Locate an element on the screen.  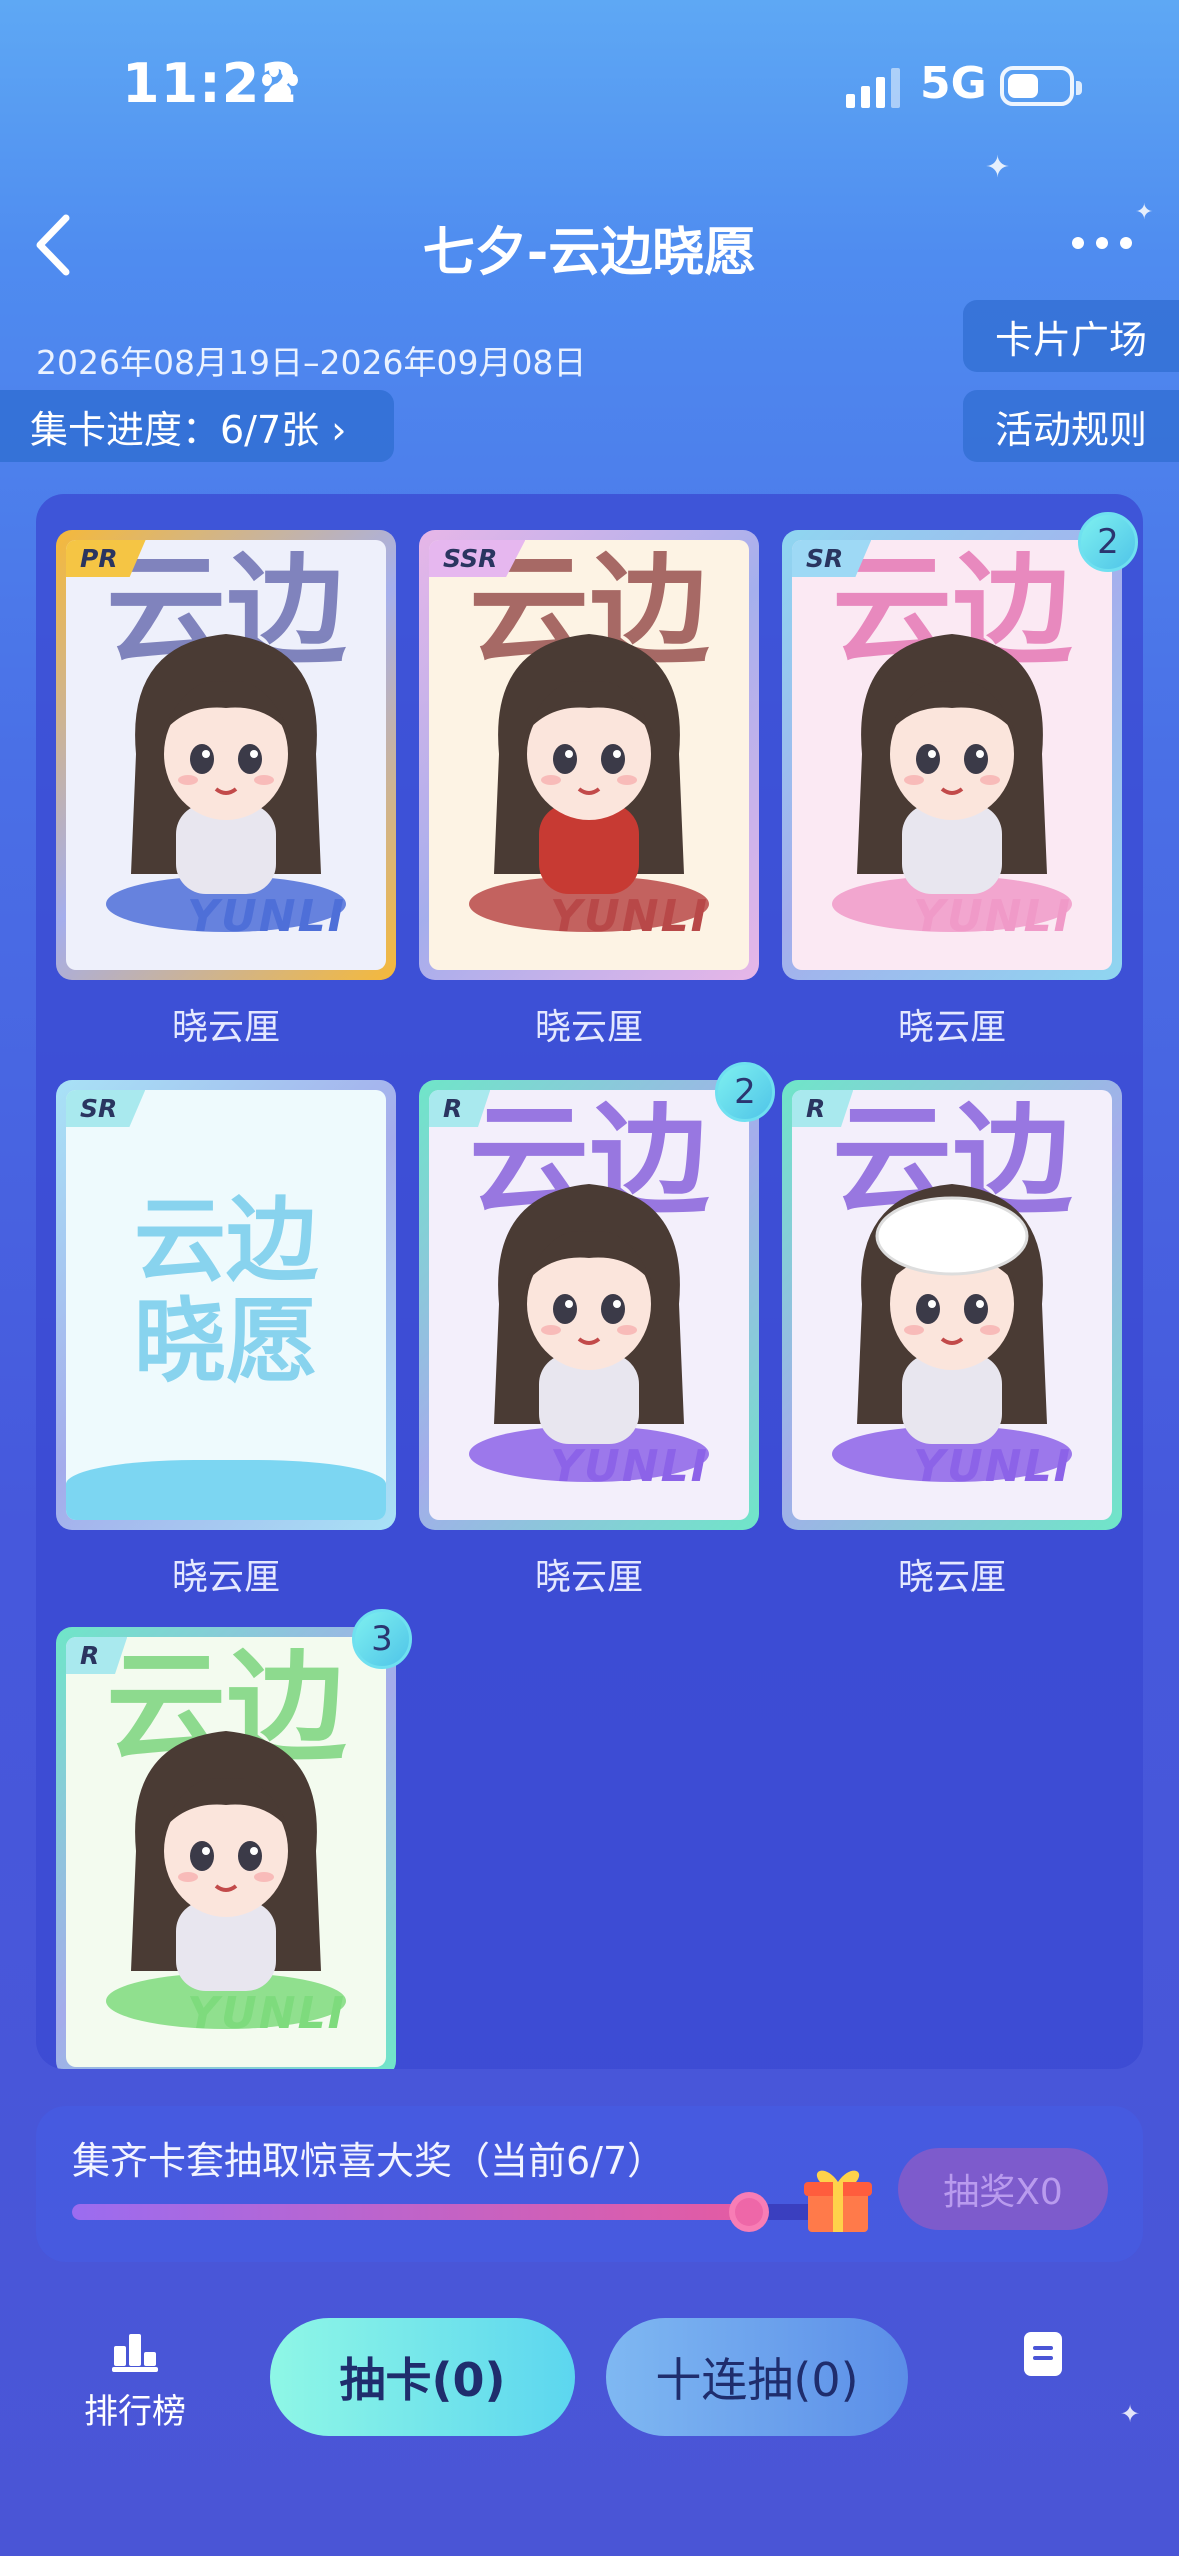
card-item: 云边 YUNLI PR 晓云厘 is located at coordinates (226, 790).